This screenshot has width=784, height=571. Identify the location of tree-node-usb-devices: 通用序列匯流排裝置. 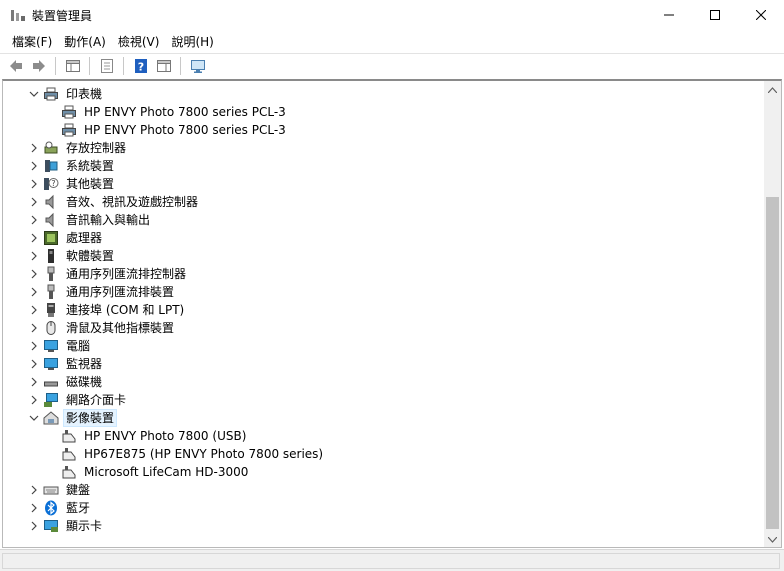
(101, 292).